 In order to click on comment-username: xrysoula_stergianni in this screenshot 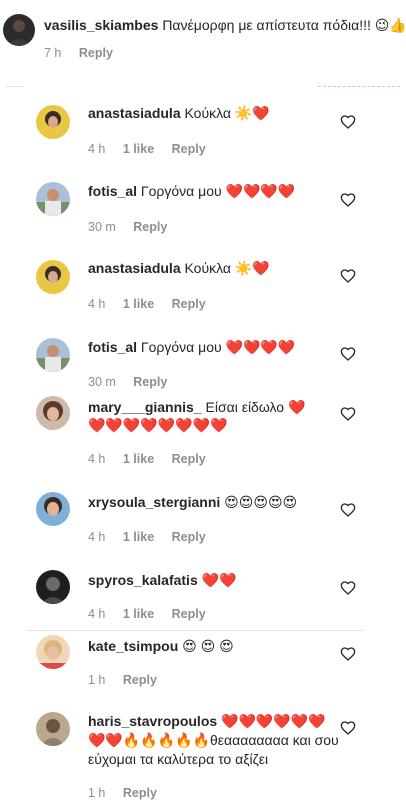, I will do `click(154, 502)`.